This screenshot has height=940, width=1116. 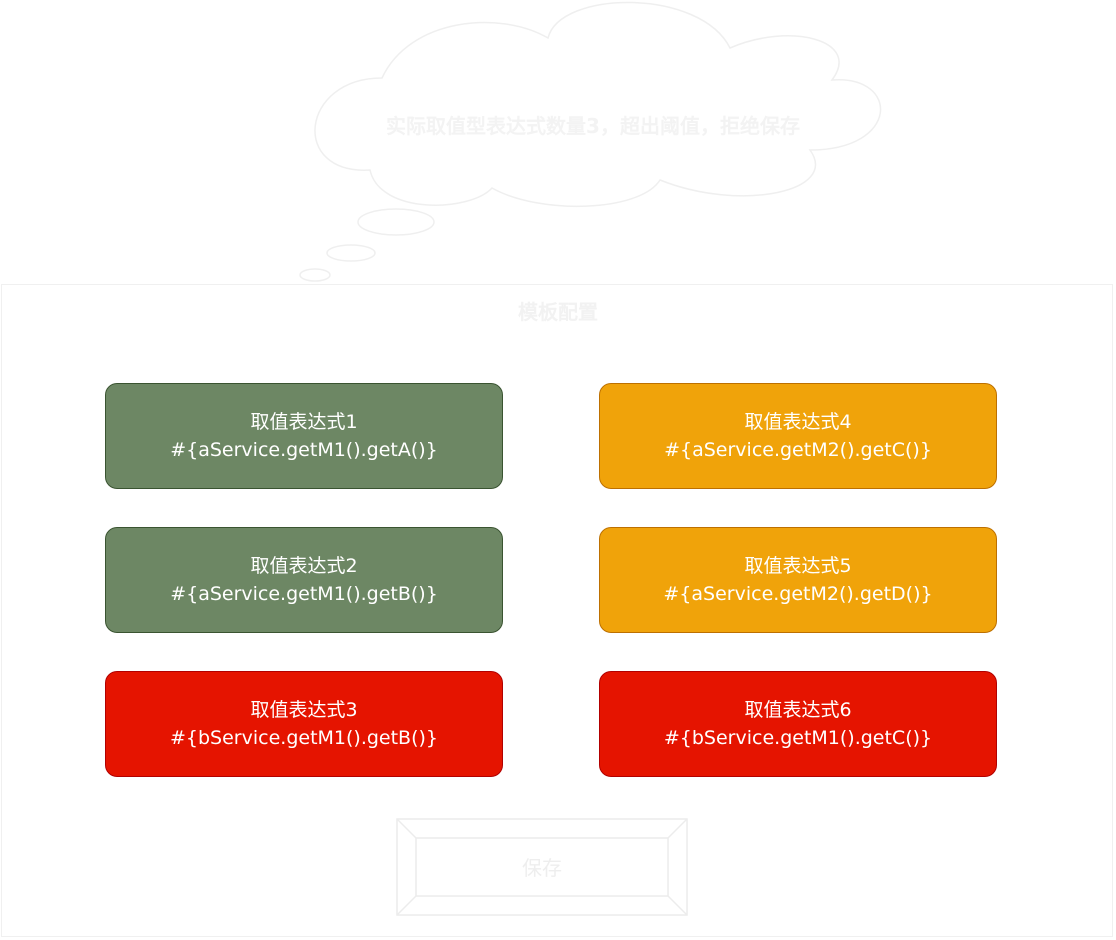 What do you see at coordinates (598, 104) in the screenshot?
I see `cloud-shape` at bounding box center [598, 104].